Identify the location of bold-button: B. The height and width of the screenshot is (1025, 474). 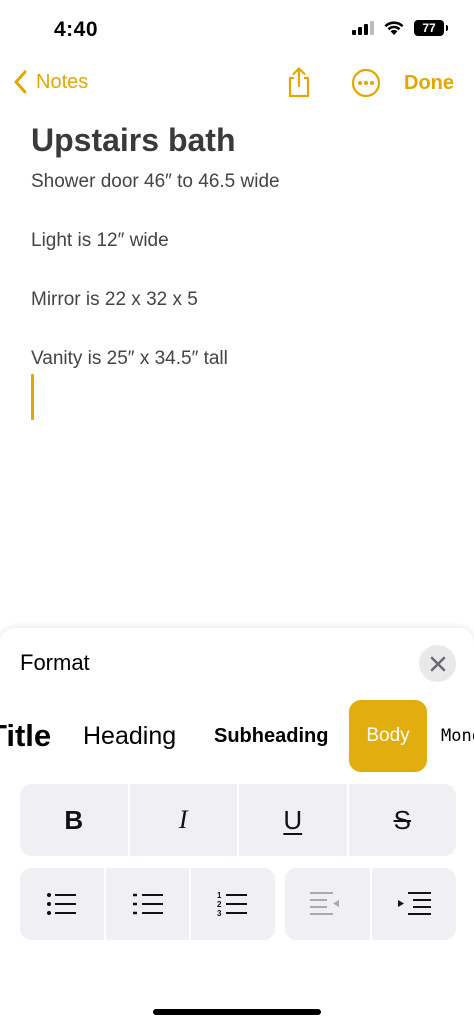
(74, 820).